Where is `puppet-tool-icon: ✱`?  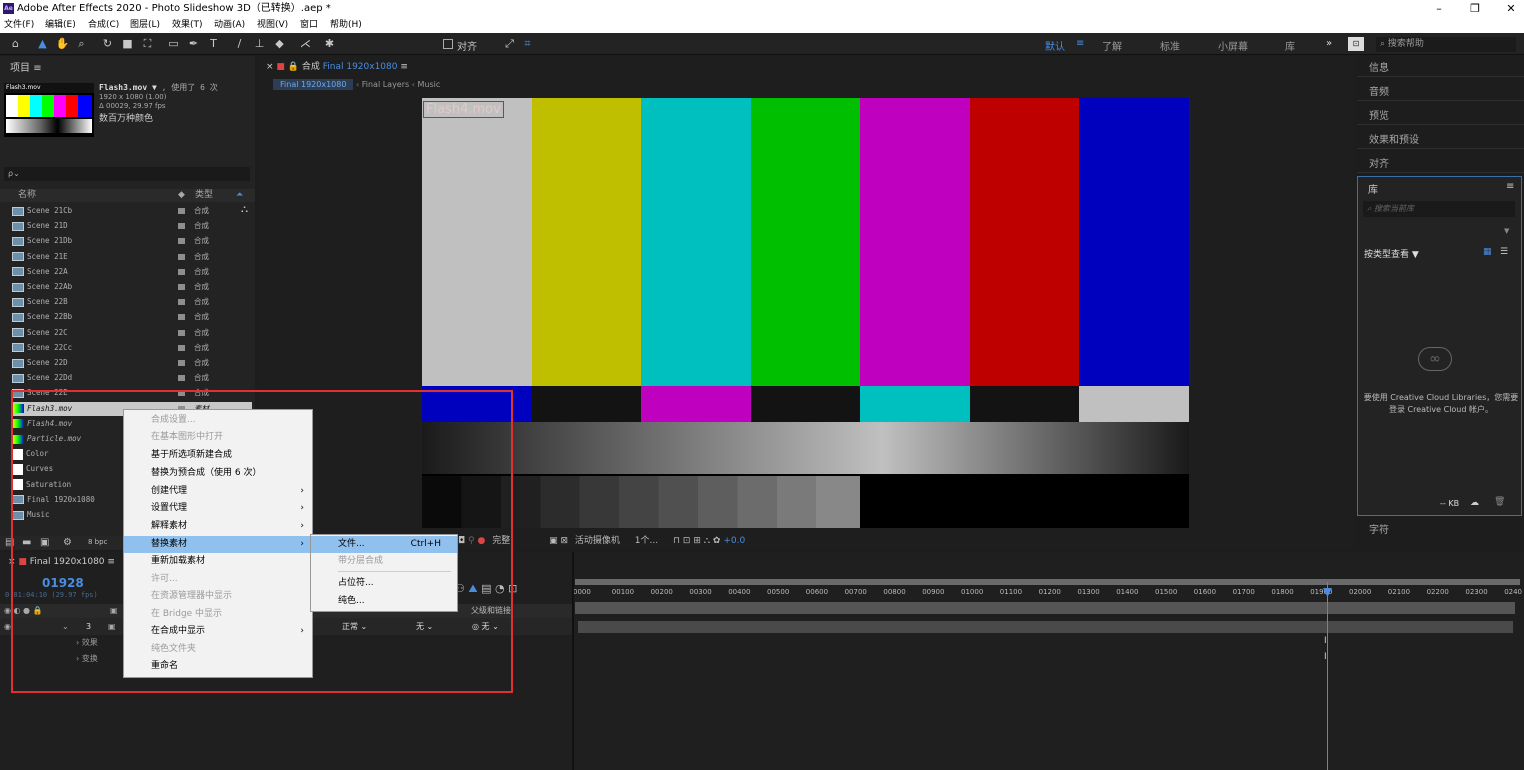
puppet-tool-icon: ✱ is located at coordinates (329, 44).